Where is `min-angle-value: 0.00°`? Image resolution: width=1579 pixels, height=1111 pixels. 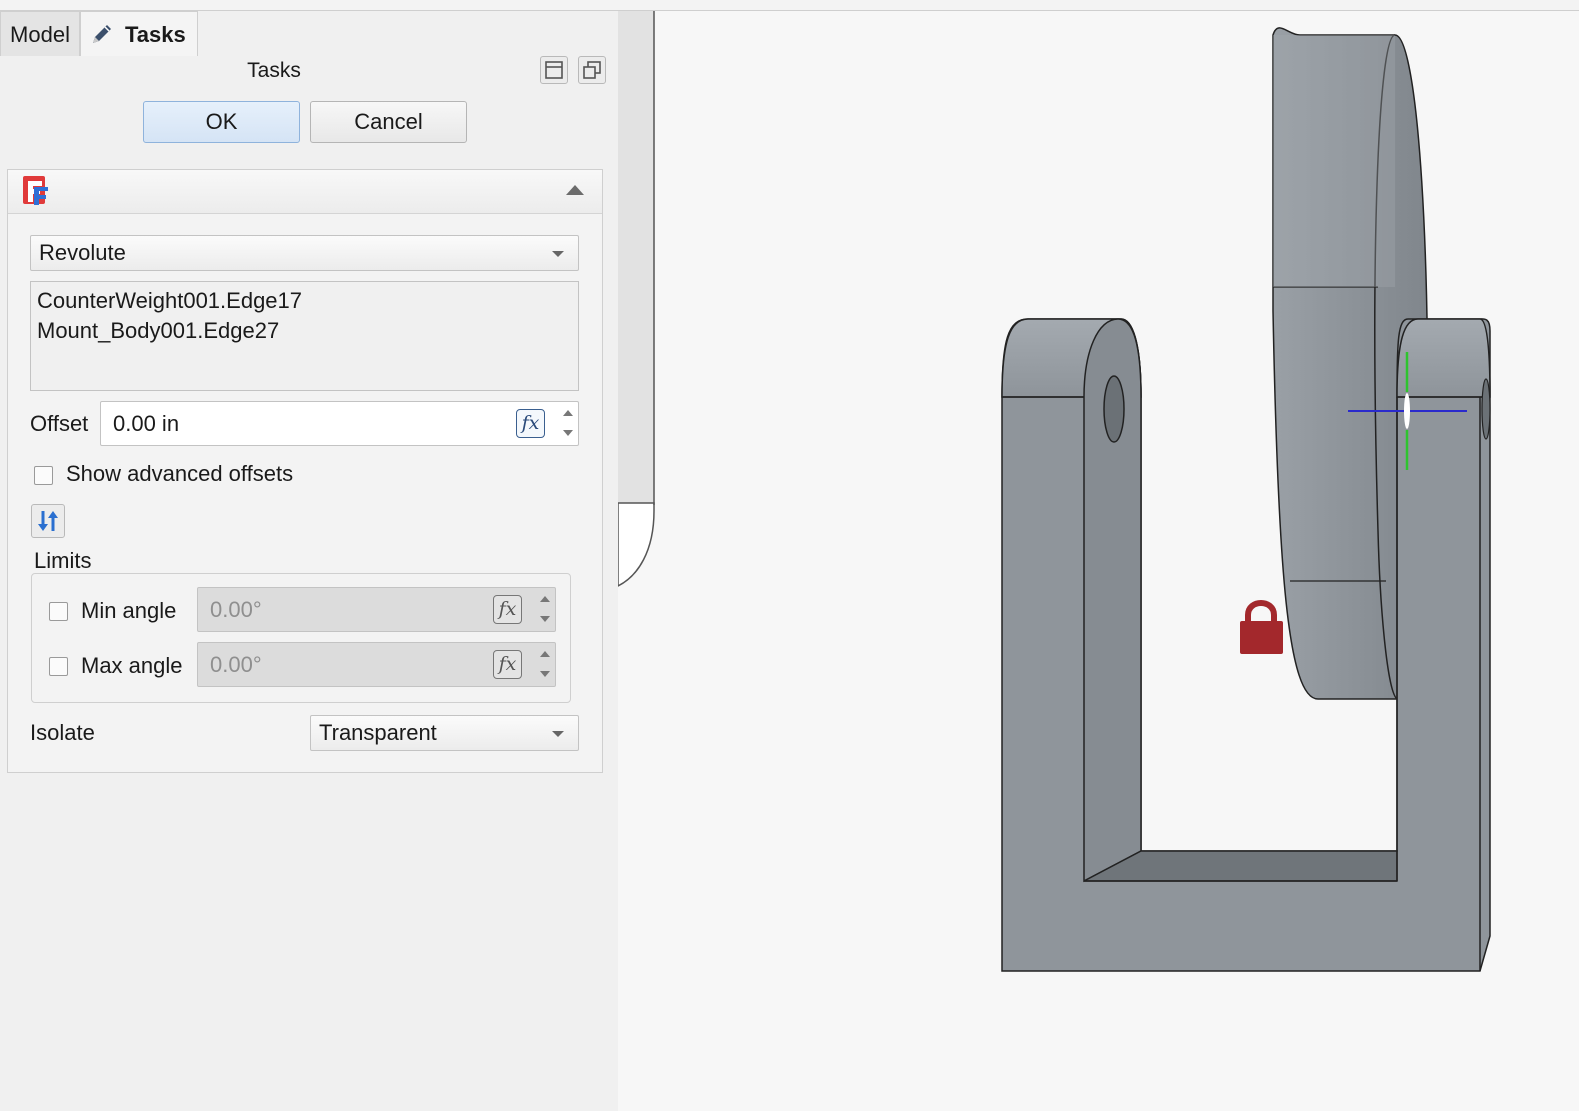
min-angle-value: 0.00° is located at coordinates (236, 609).